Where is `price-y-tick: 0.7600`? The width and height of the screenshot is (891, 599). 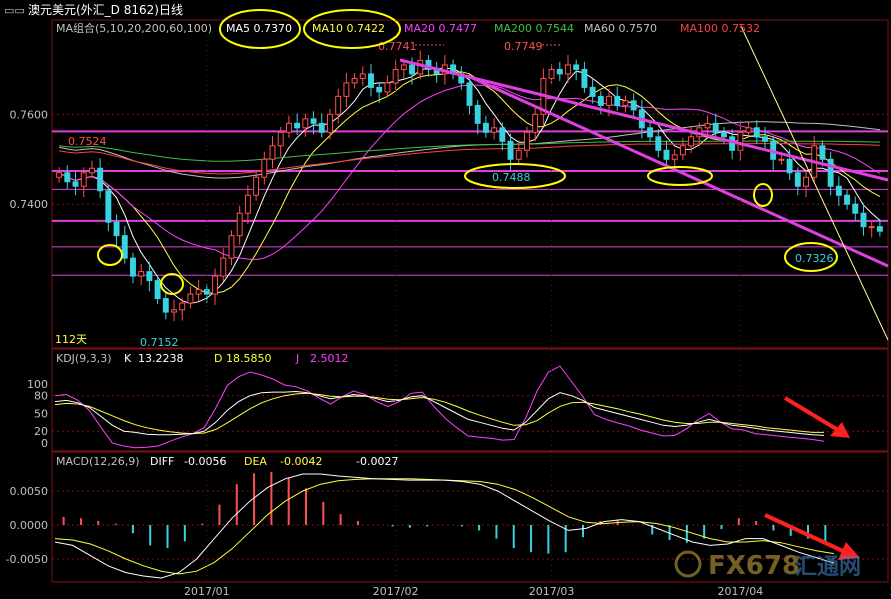 price-y-tick: 0.7600 is located at coordinates (29, 114).